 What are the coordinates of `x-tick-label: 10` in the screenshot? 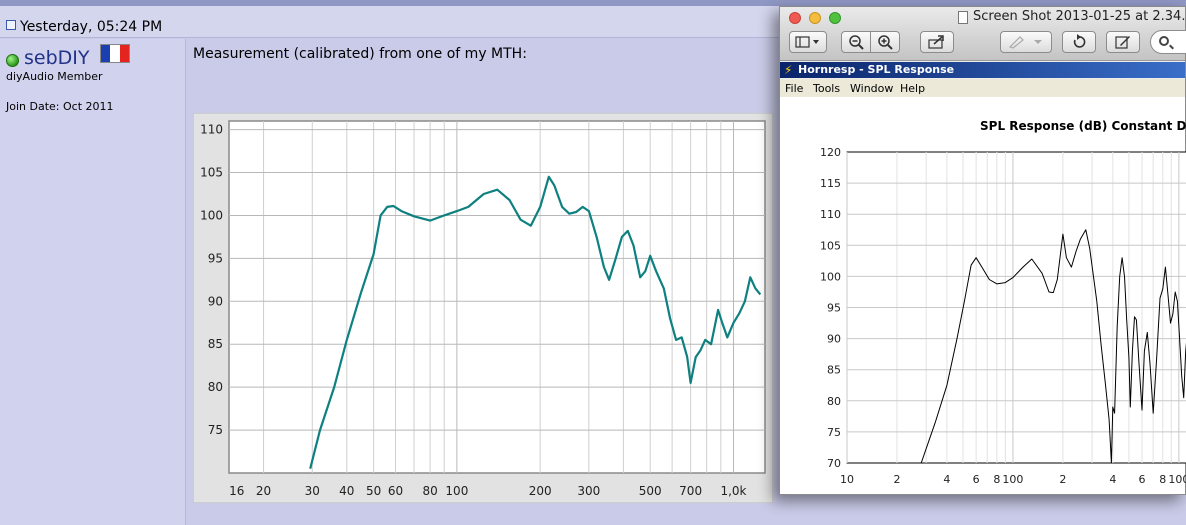 It's located at (847, 479).